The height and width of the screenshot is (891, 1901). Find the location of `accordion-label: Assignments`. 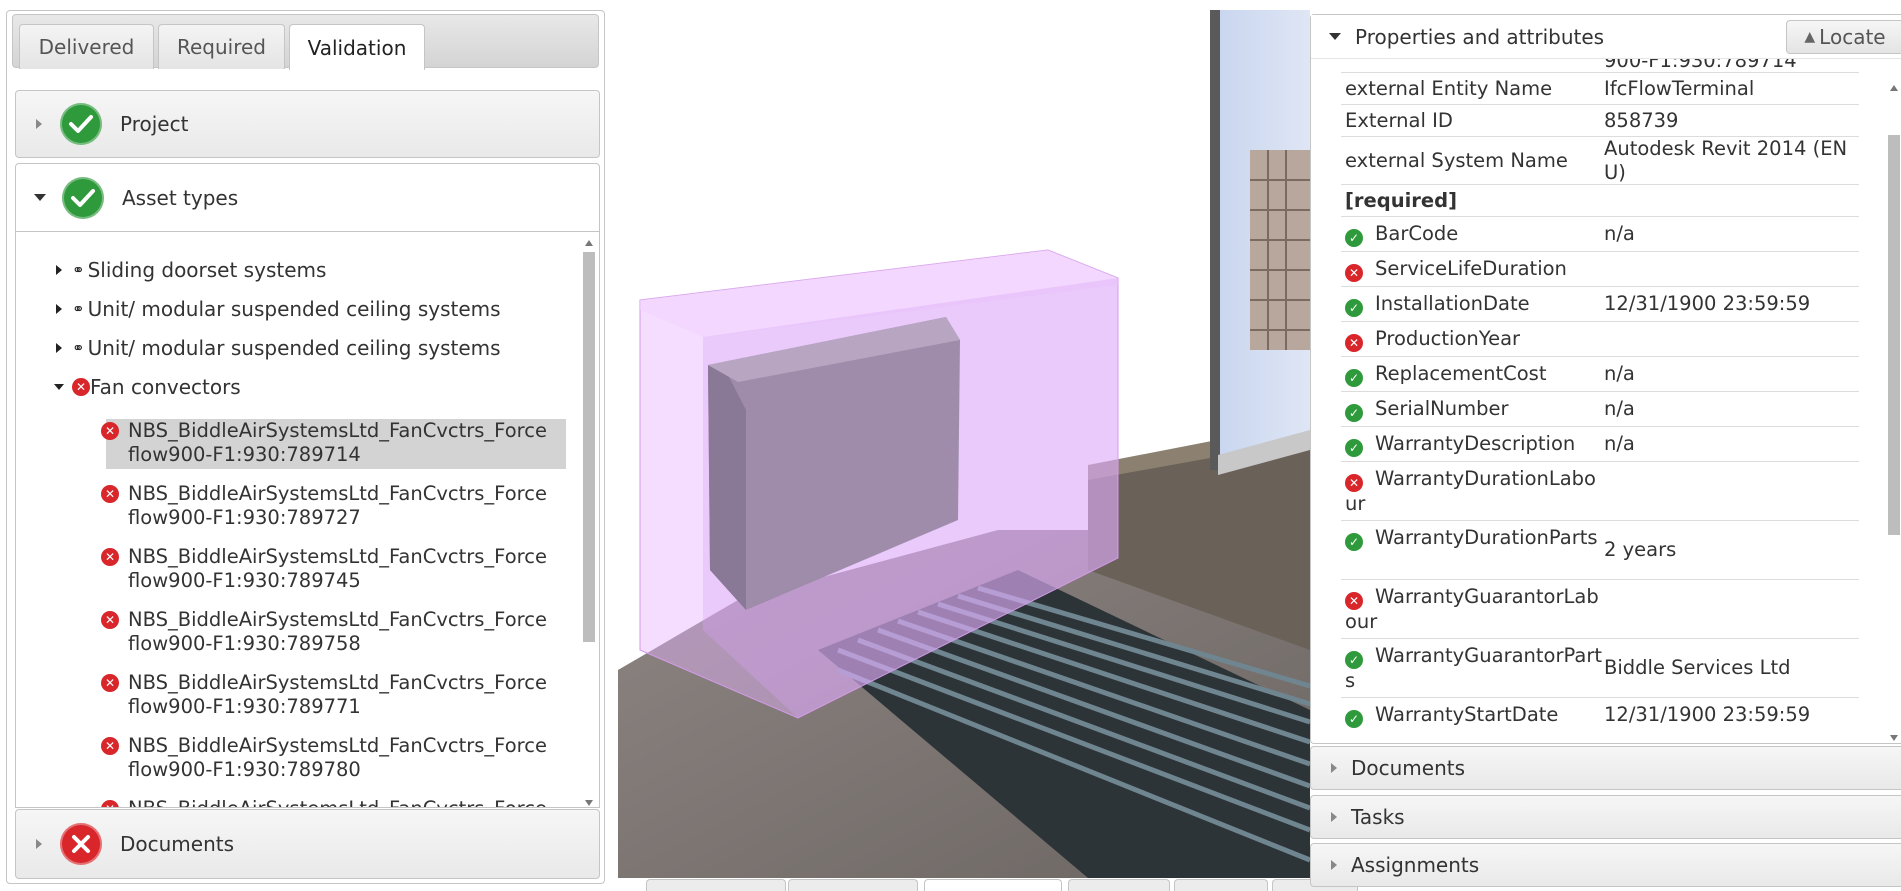

accordion-label: Assignments is located at coordinates (1415, 865).